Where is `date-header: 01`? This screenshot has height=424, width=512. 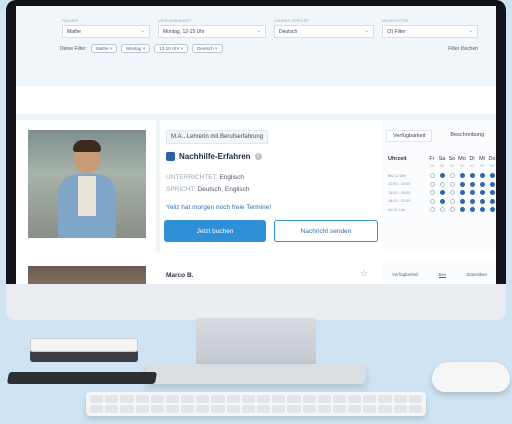 date-header: 01 is located at coordinates (462, 166).